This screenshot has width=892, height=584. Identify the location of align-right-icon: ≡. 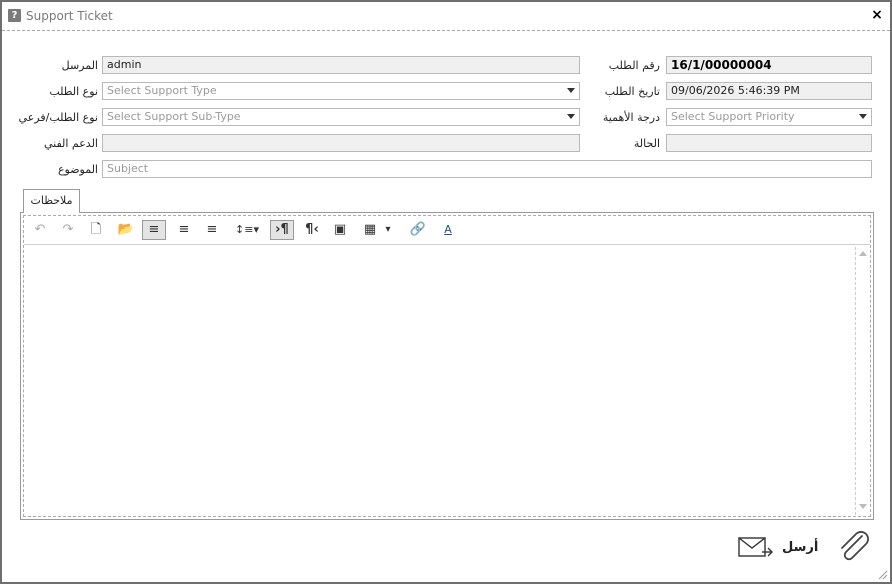
(212, 229).